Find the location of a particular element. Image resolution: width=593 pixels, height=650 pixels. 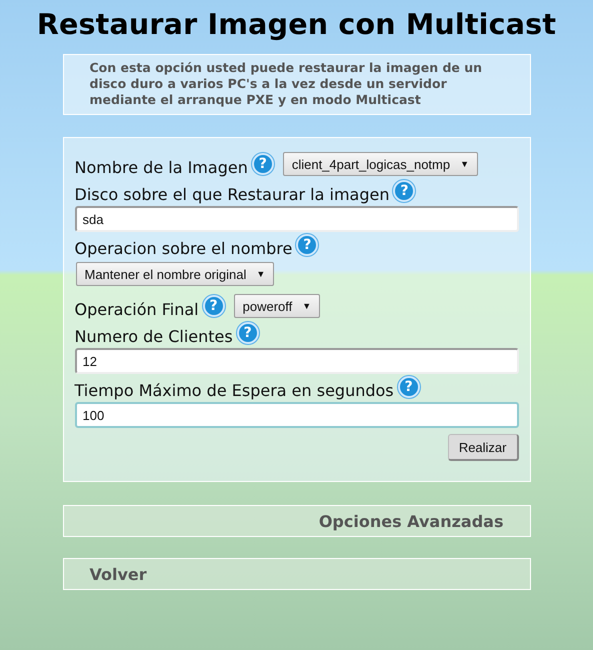

field-label: Operacion sobre el nombre is located at coordinates (183, 249).